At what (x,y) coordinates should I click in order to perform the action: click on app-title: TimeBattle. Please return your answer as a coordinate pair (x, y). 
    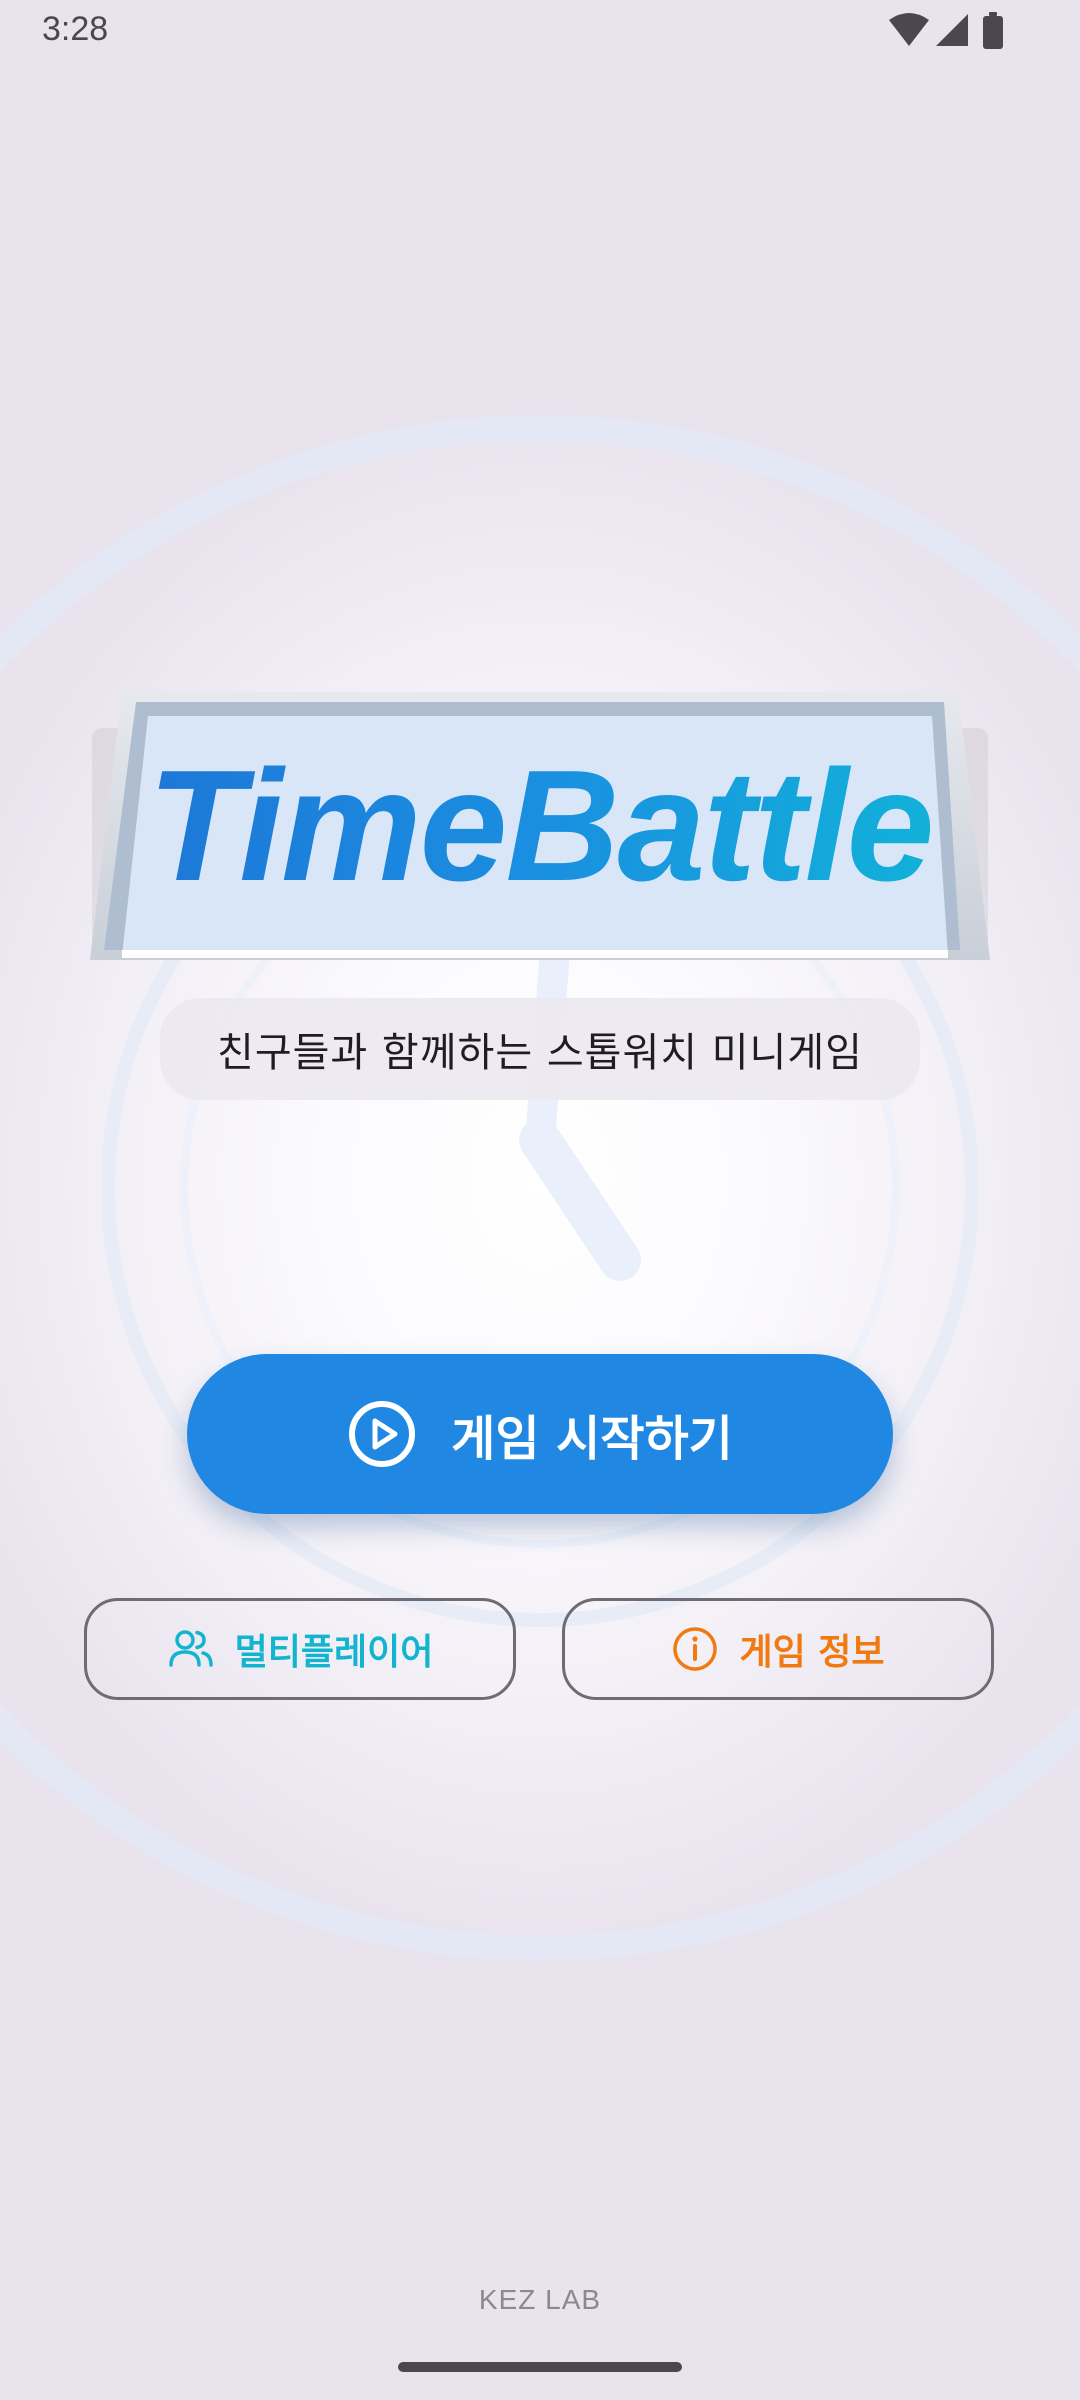
    Looking at the image, I should click on (540, 824).